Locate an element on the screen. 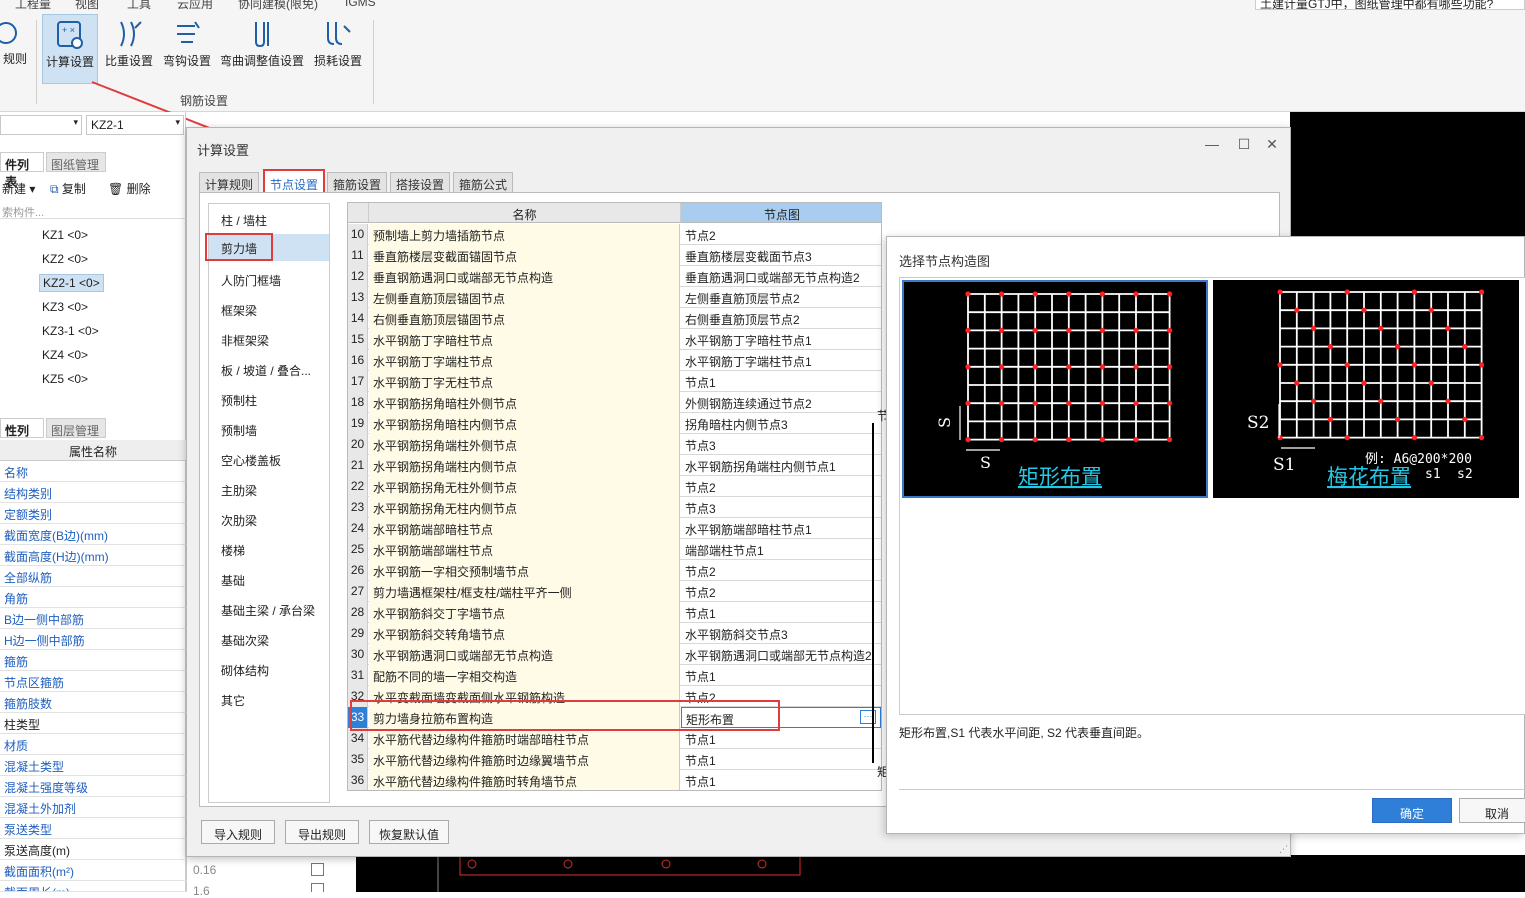  table-row: 13 左侧垂直筋顶层锚固节点 左侧垂直筋顶层节点2 is located at coordinates (614, 297).